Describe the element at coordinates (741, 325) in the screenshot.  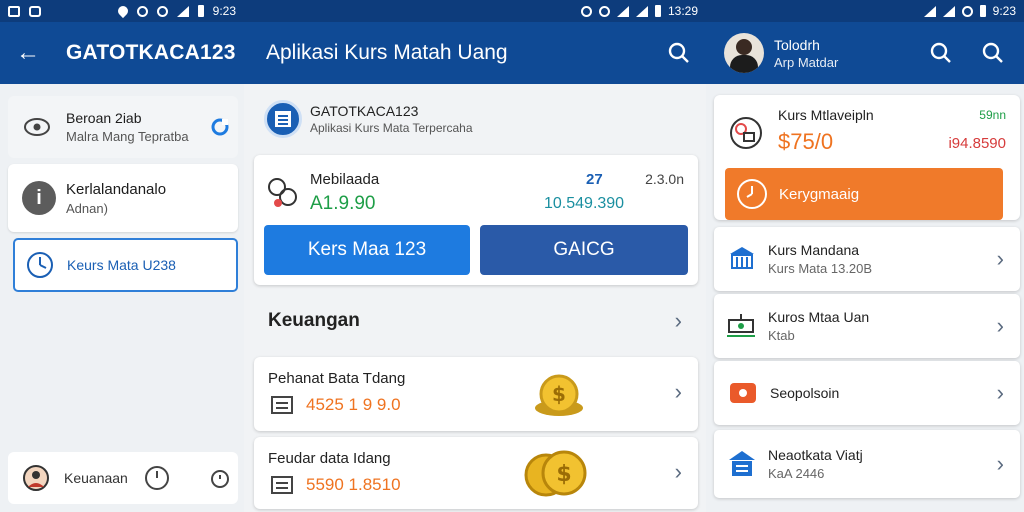
I see `exchange-machine-icon` at that location.